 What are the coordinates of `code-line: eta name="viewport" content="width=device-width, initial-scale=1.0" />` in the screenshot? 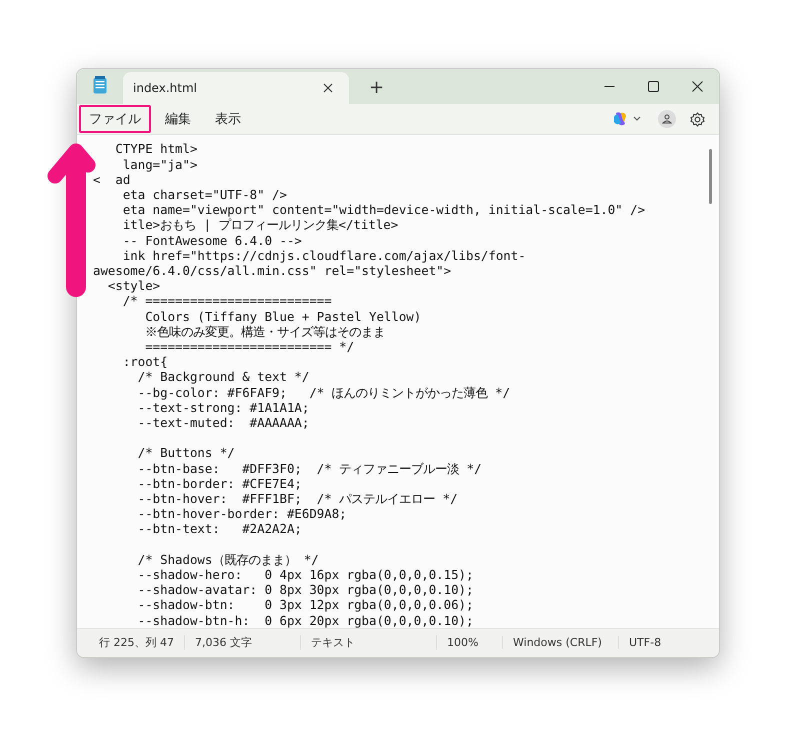 It's located at (384, 210).